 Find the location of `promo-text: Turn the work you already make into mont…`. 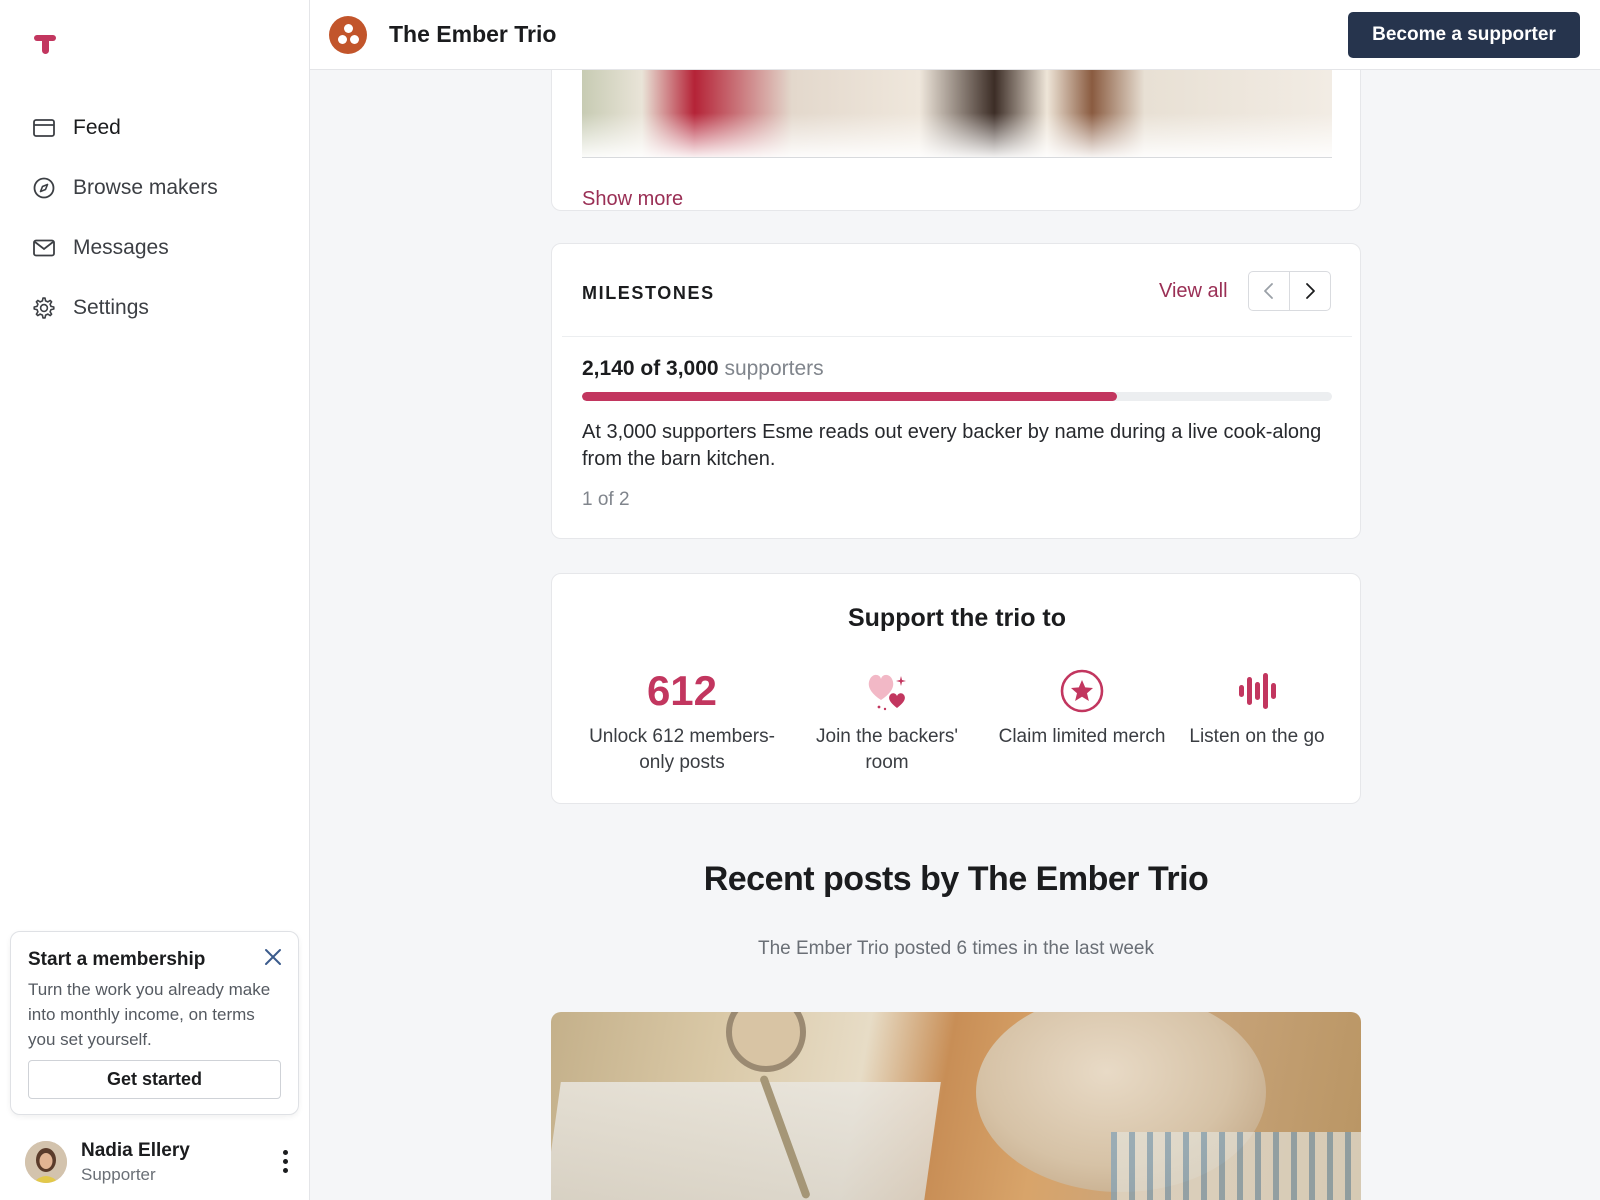

promo-text: Turn the work you already make into mont… is located at coordinates (149, 1014).